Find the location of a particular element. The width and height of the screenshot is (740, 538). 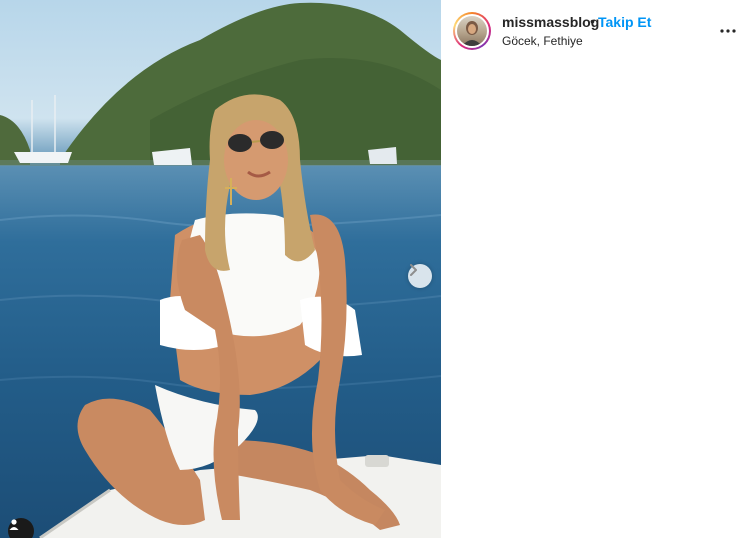

avatar is located at coordinates (472, 31).